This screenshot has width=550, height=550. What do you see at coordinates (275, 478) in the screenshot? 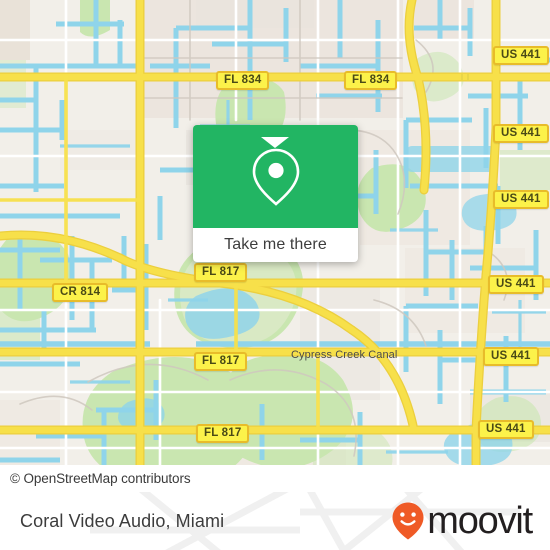
I see `map-attribution-bar: © OpenStreetMap contributors` at bounding box center [275, 478].